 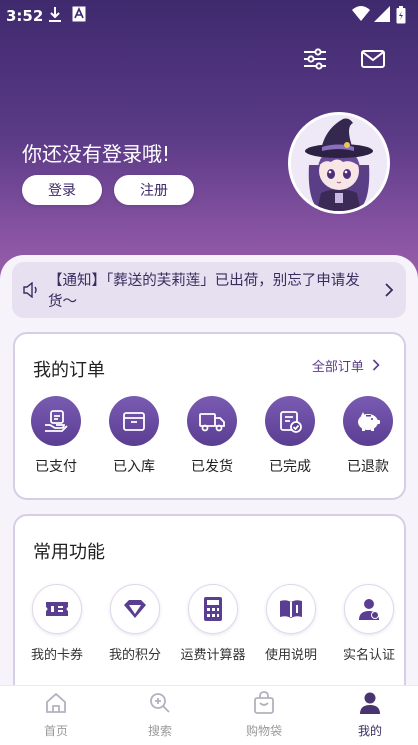 What do you see at coordinates (25, 16) in the screenshot?
I see `status-time: 3:52` at bounding box center [25, 16].